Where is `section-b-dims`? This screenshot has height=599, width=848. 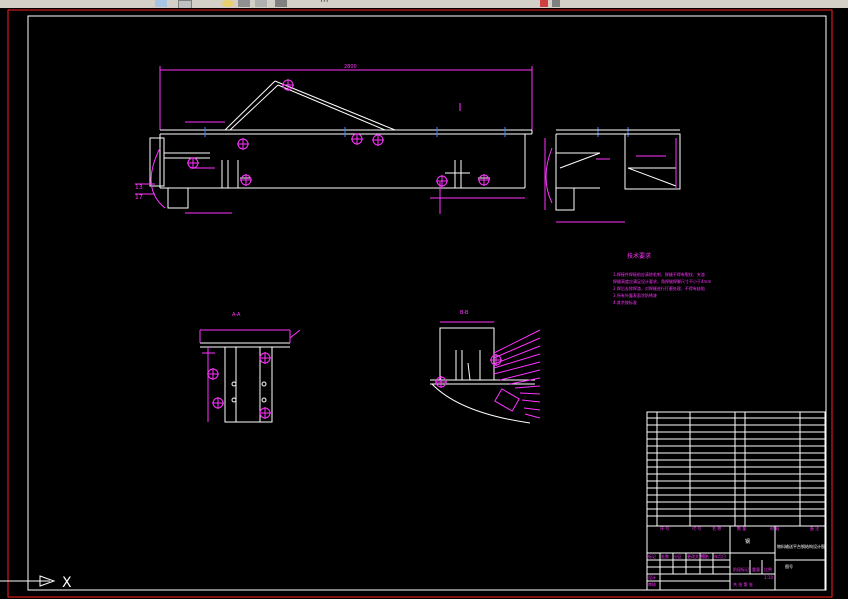
section-b-dims is located at coordinates (488, 370).